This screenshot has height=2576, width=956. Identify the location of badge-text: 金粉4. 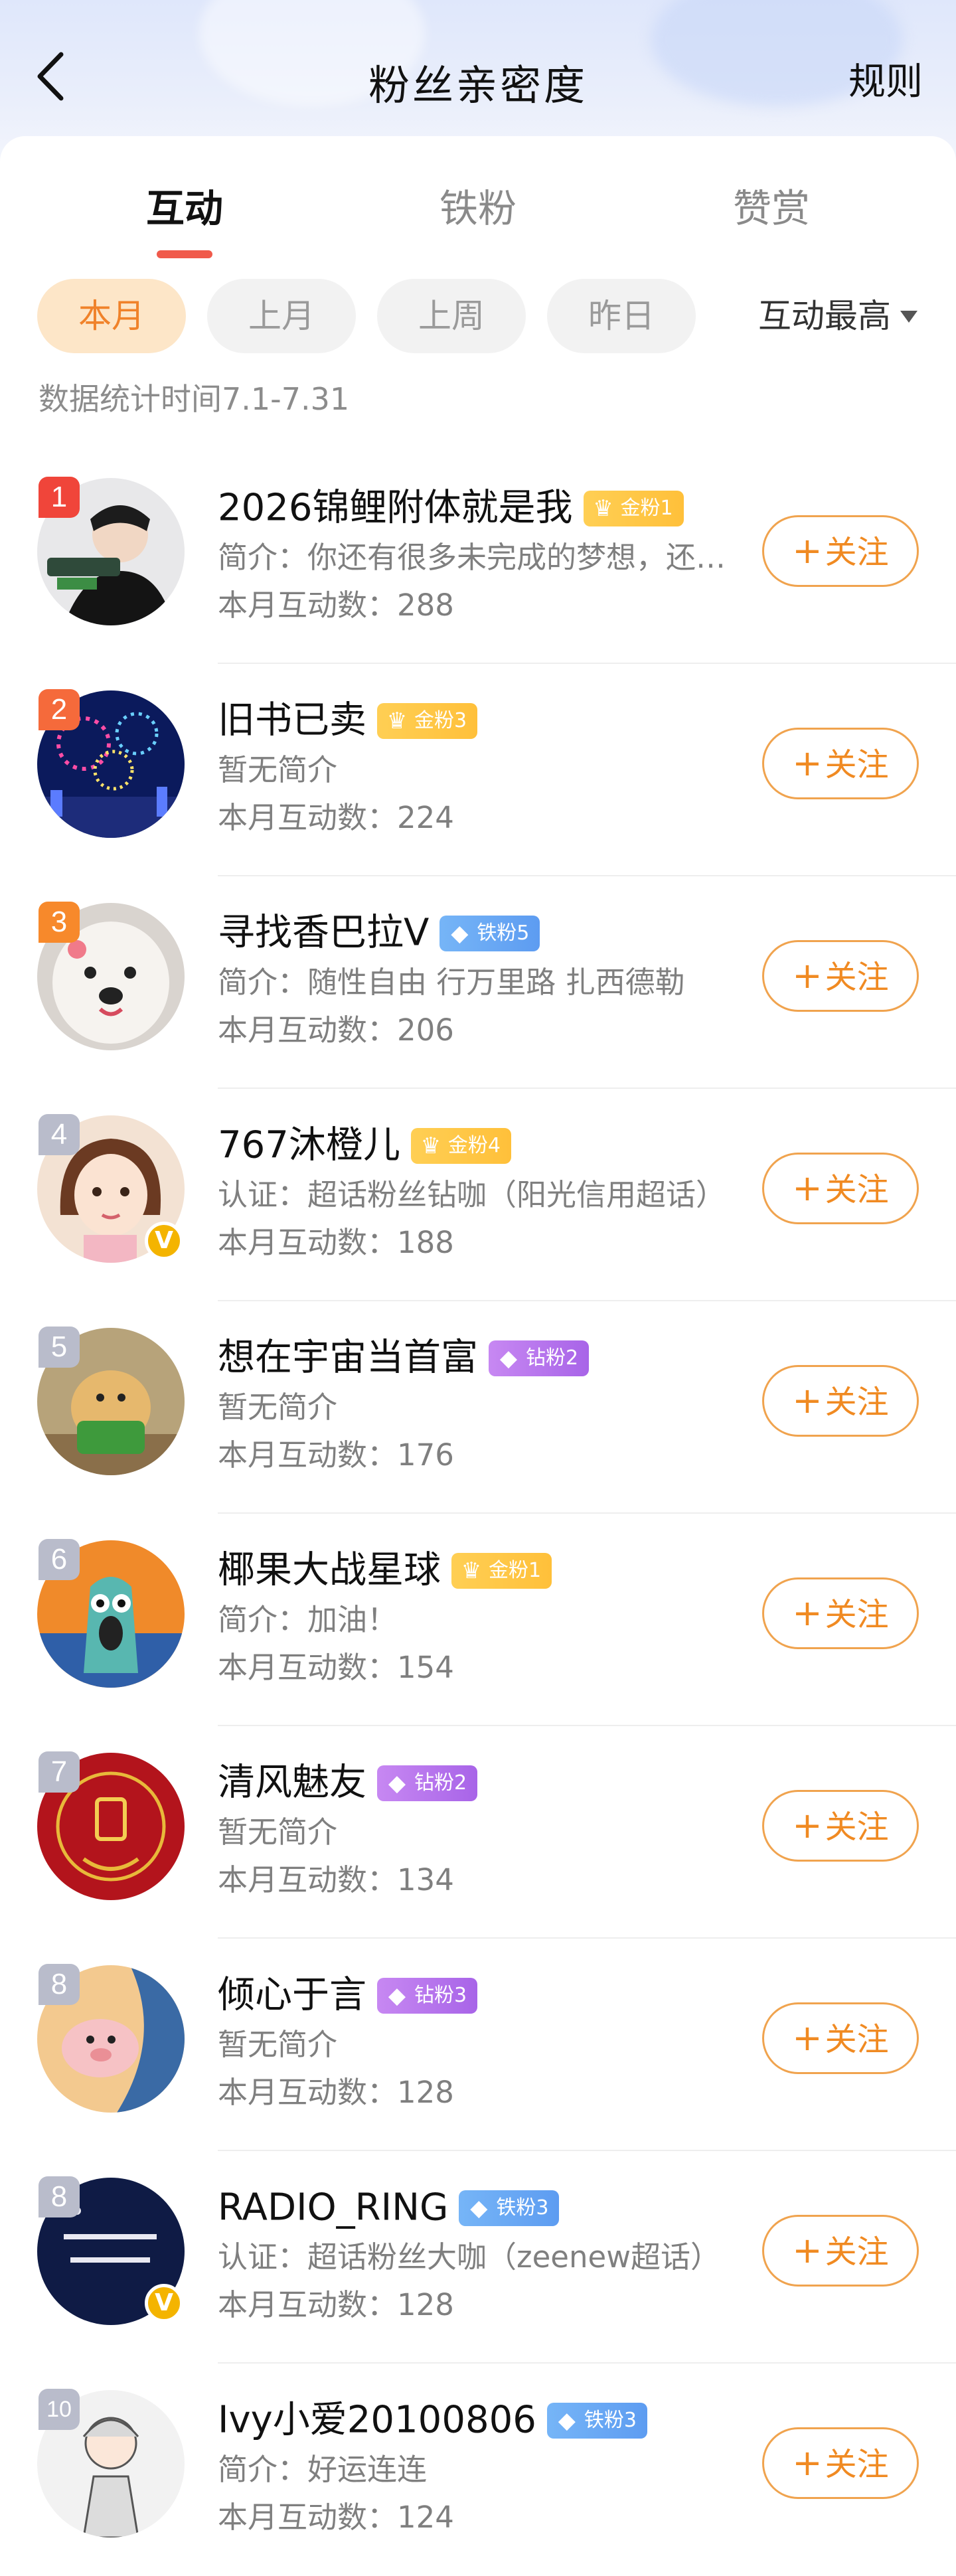
(474, 1145).